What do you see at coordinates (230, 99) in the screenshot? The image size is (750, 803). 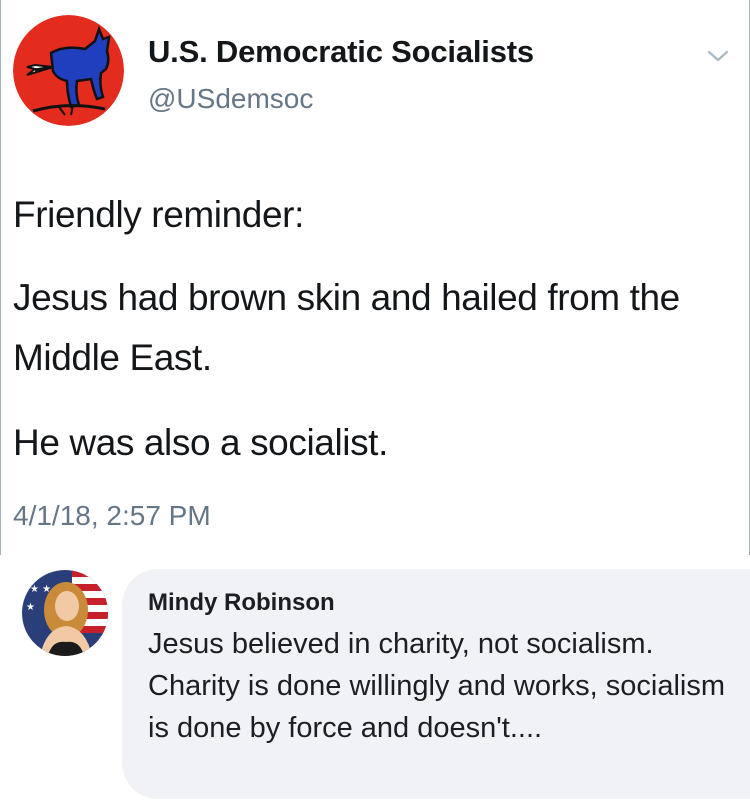 I see `tweet-author-handle: @USdemsoc` at bounding box center [230, 99].